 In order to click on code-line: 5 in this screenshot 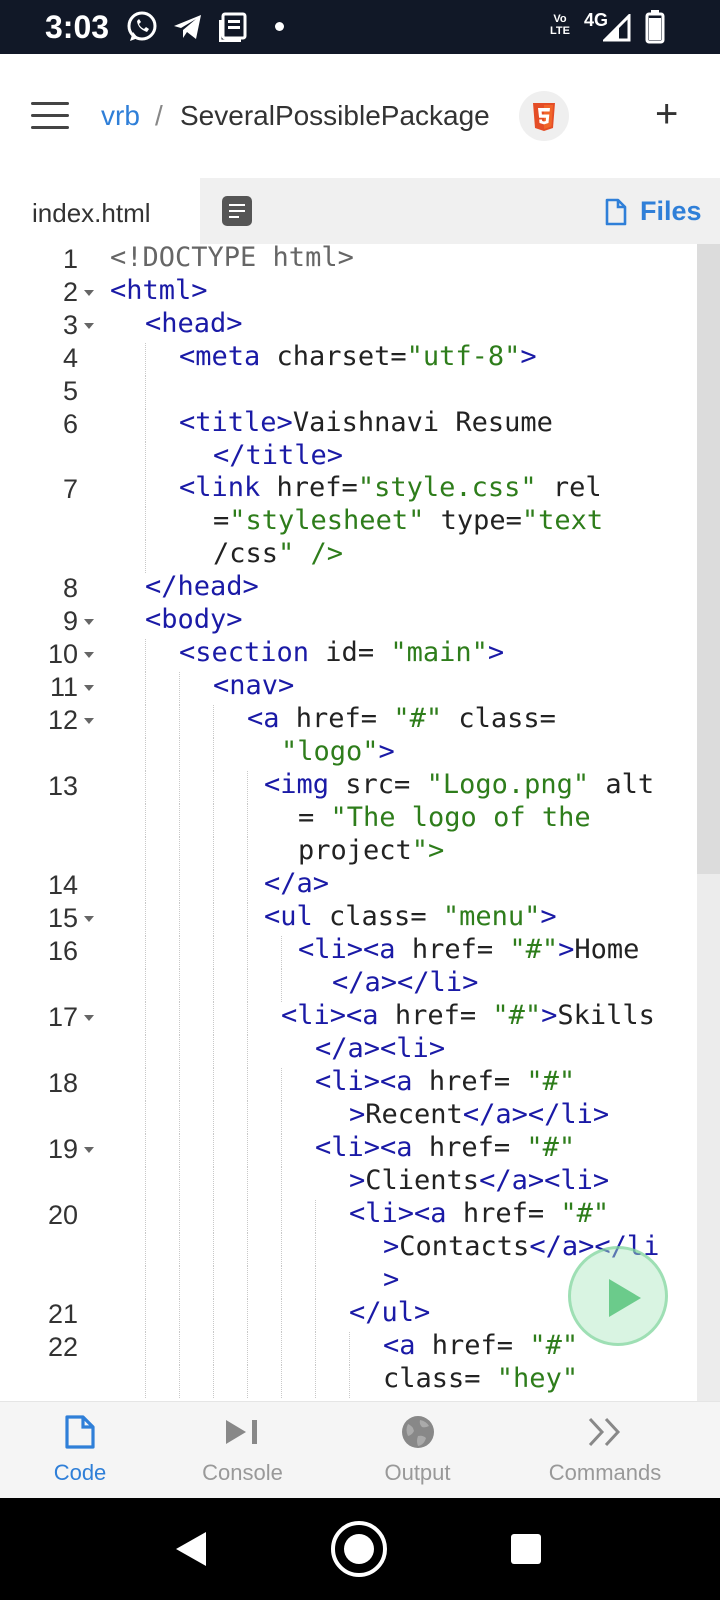, I will do `click(350, 392)`.